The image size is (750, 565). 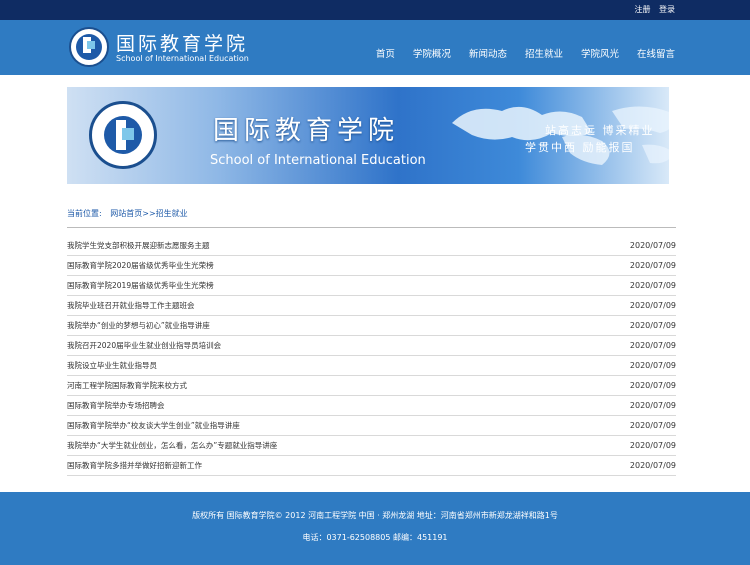 What do you see at coordinates (371, 446) in the screenshot?
I see `list-item: 我院举办“大学生就业创业，怎么看，怎么办”专题就业指导讲座 2020/07/09` at bounding box center [371, 446].